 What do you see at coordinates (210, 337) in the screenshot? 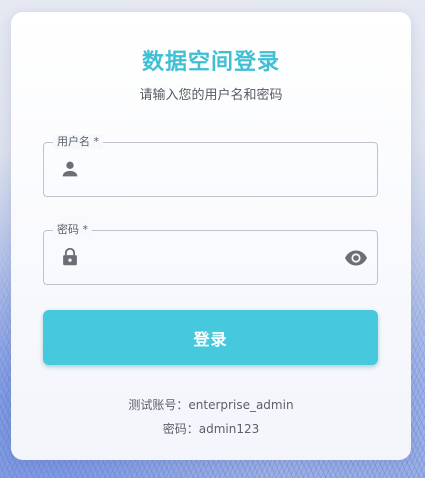
I see `login-button: 登录` at bounding box center [210, 337].